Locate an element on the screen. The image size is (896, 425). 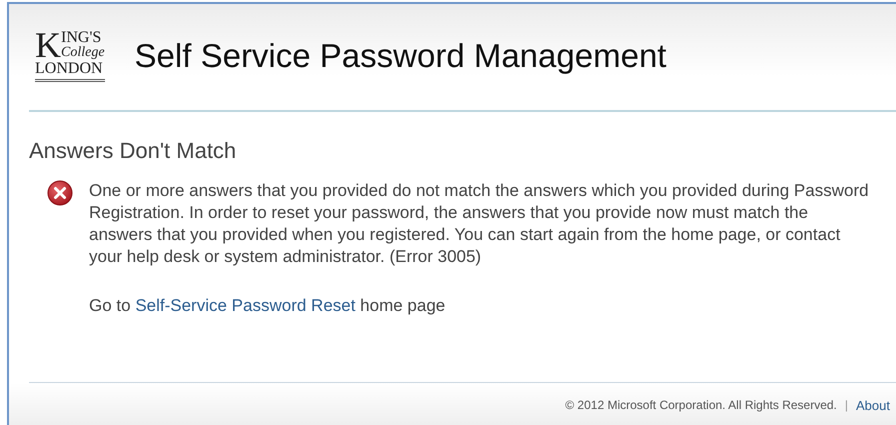
error-icon is located at coordinates (60, 193).